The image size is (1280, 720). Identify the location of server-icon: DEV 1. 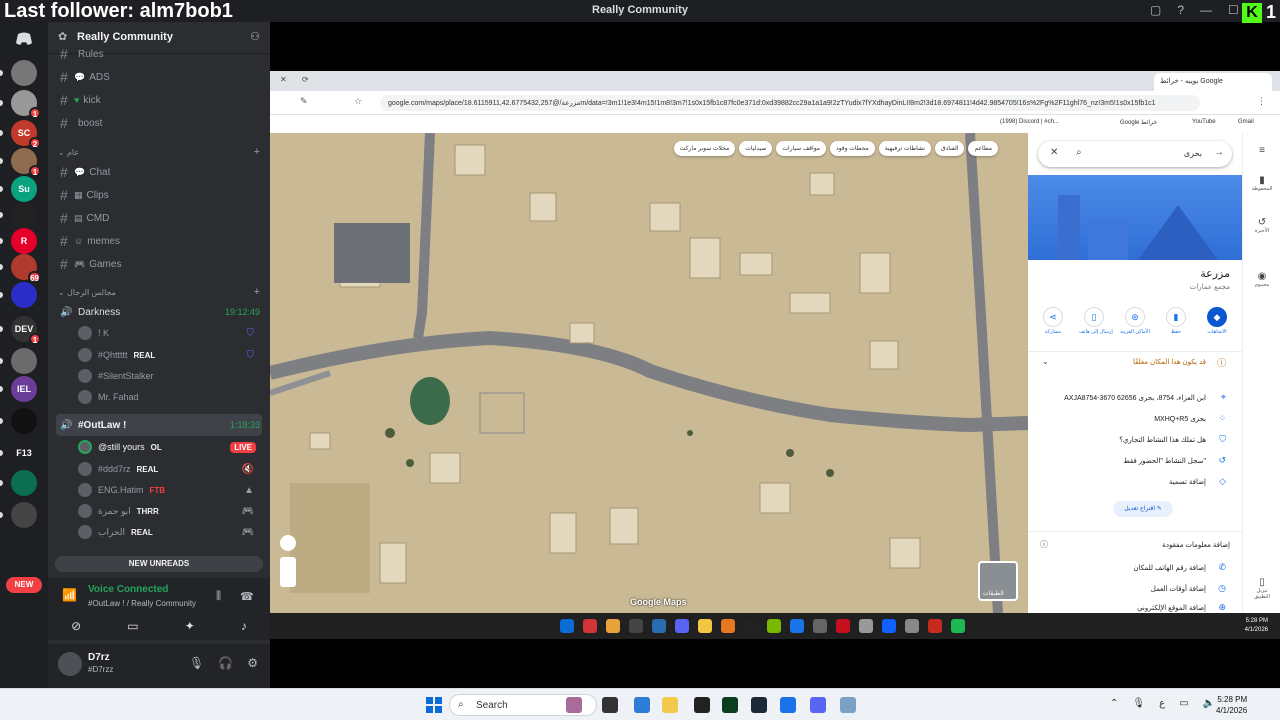
(26, 330).